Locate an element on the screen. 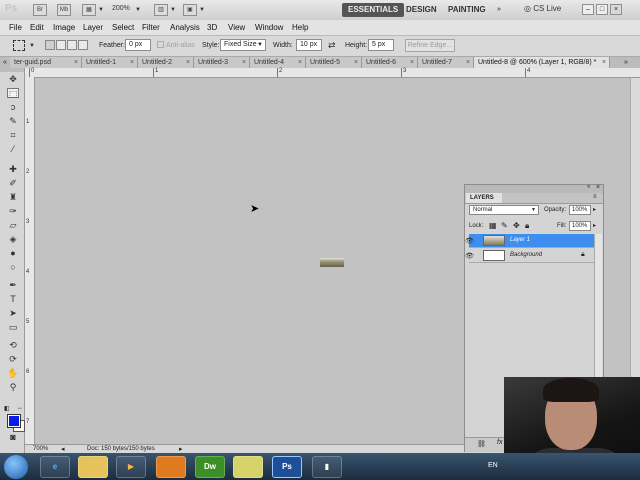  maximize-button: □ is located at coordinates (602, 9).